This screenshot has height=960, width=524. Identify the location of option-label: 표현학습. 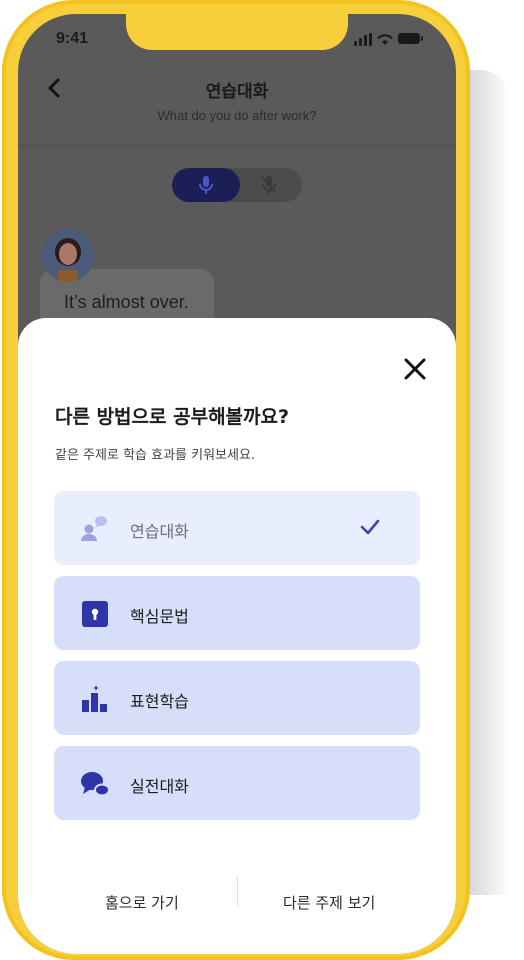
(159, 701).